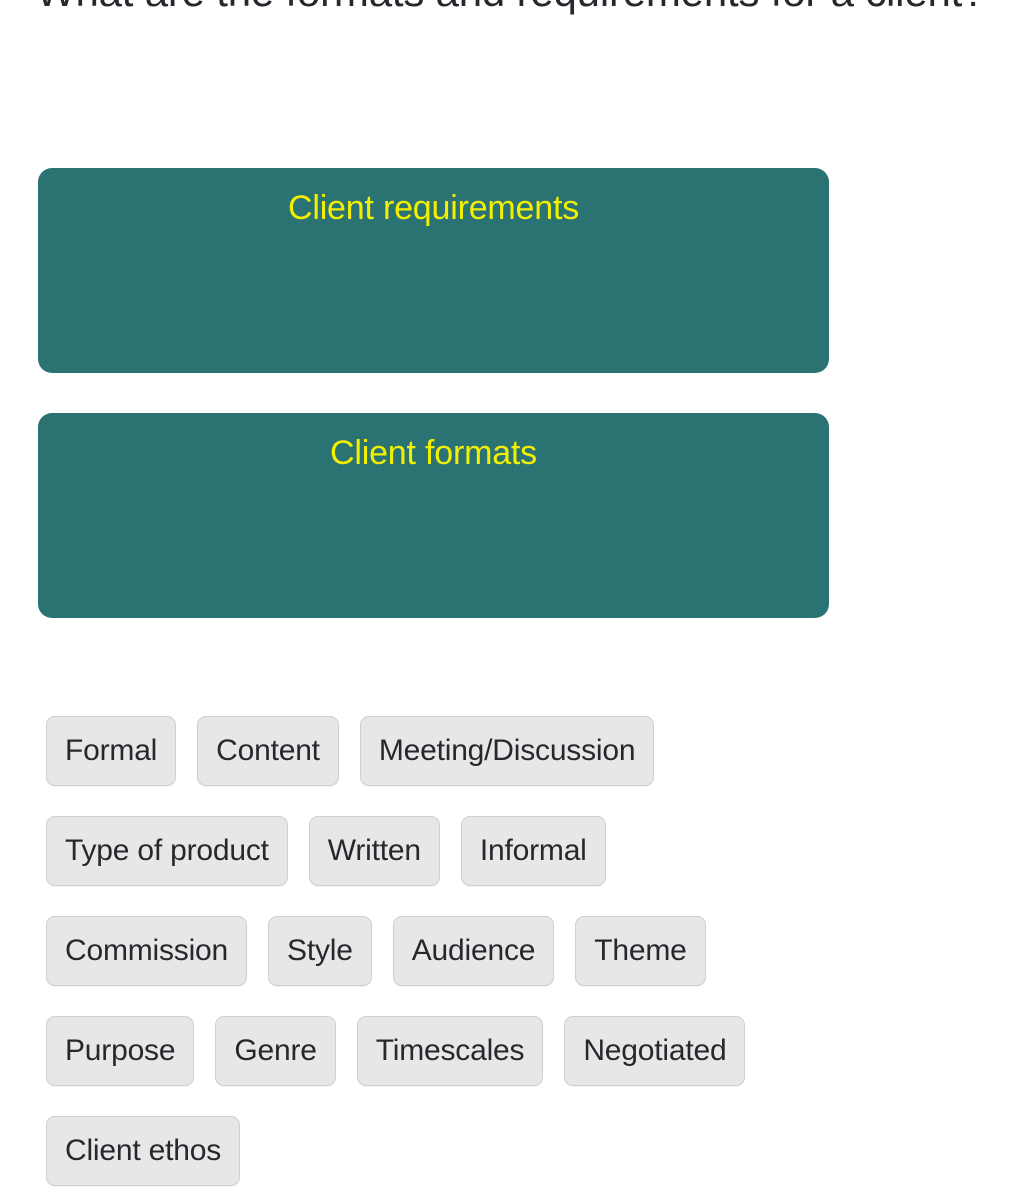 This screenshot has height=1204, width=1036. What do you see at coordinates (640, 951) in the screenshot?
I see `chip-theme: Theme` at bounding box center [640, 951].